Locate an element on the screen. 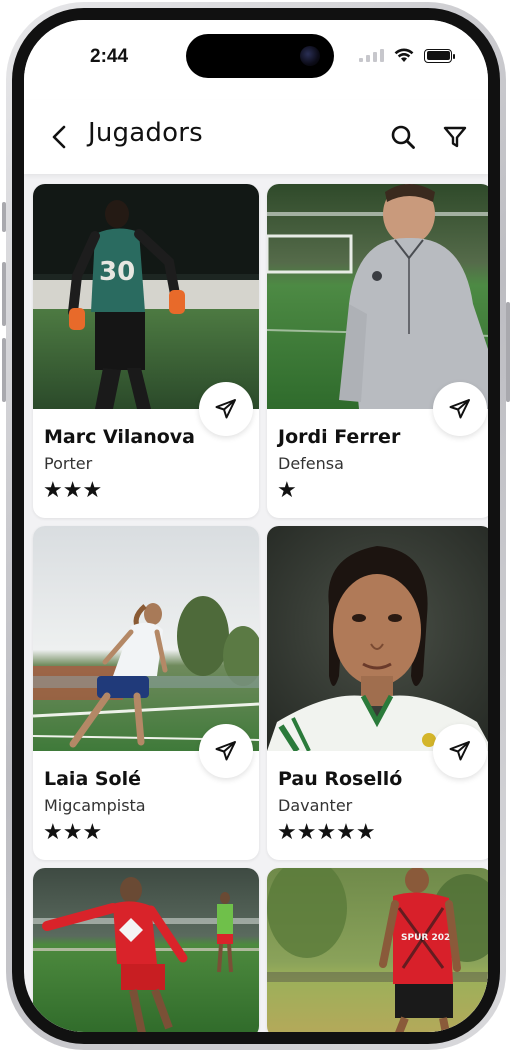  dynamic-island is located at coordinates (260, 56).